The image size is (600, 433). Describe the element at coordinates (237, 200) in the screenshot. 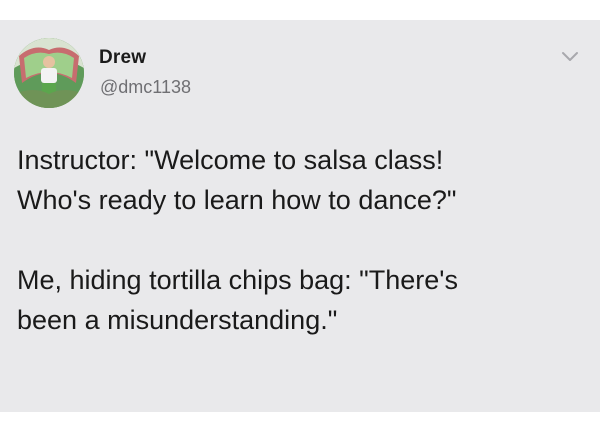

I see `tweet-line: Who's ready to learn how to dance?"` at that location.